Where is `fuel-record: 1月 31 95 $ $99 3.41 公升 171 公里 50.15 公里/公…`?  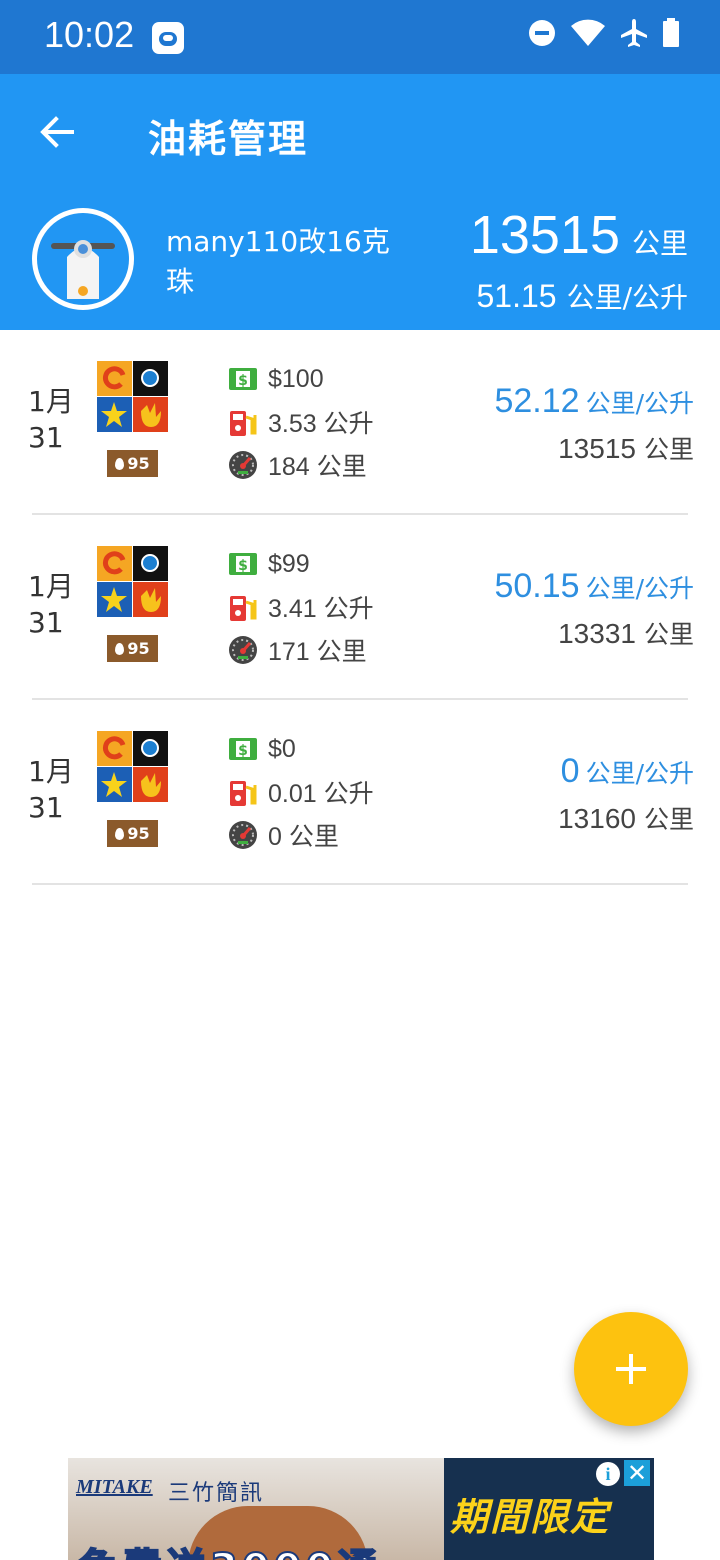 fuel-record: 1月 31 95 $ $99 3.41 公升 171 公里 50.15 公里/公… is located at coordinates (360, 607).